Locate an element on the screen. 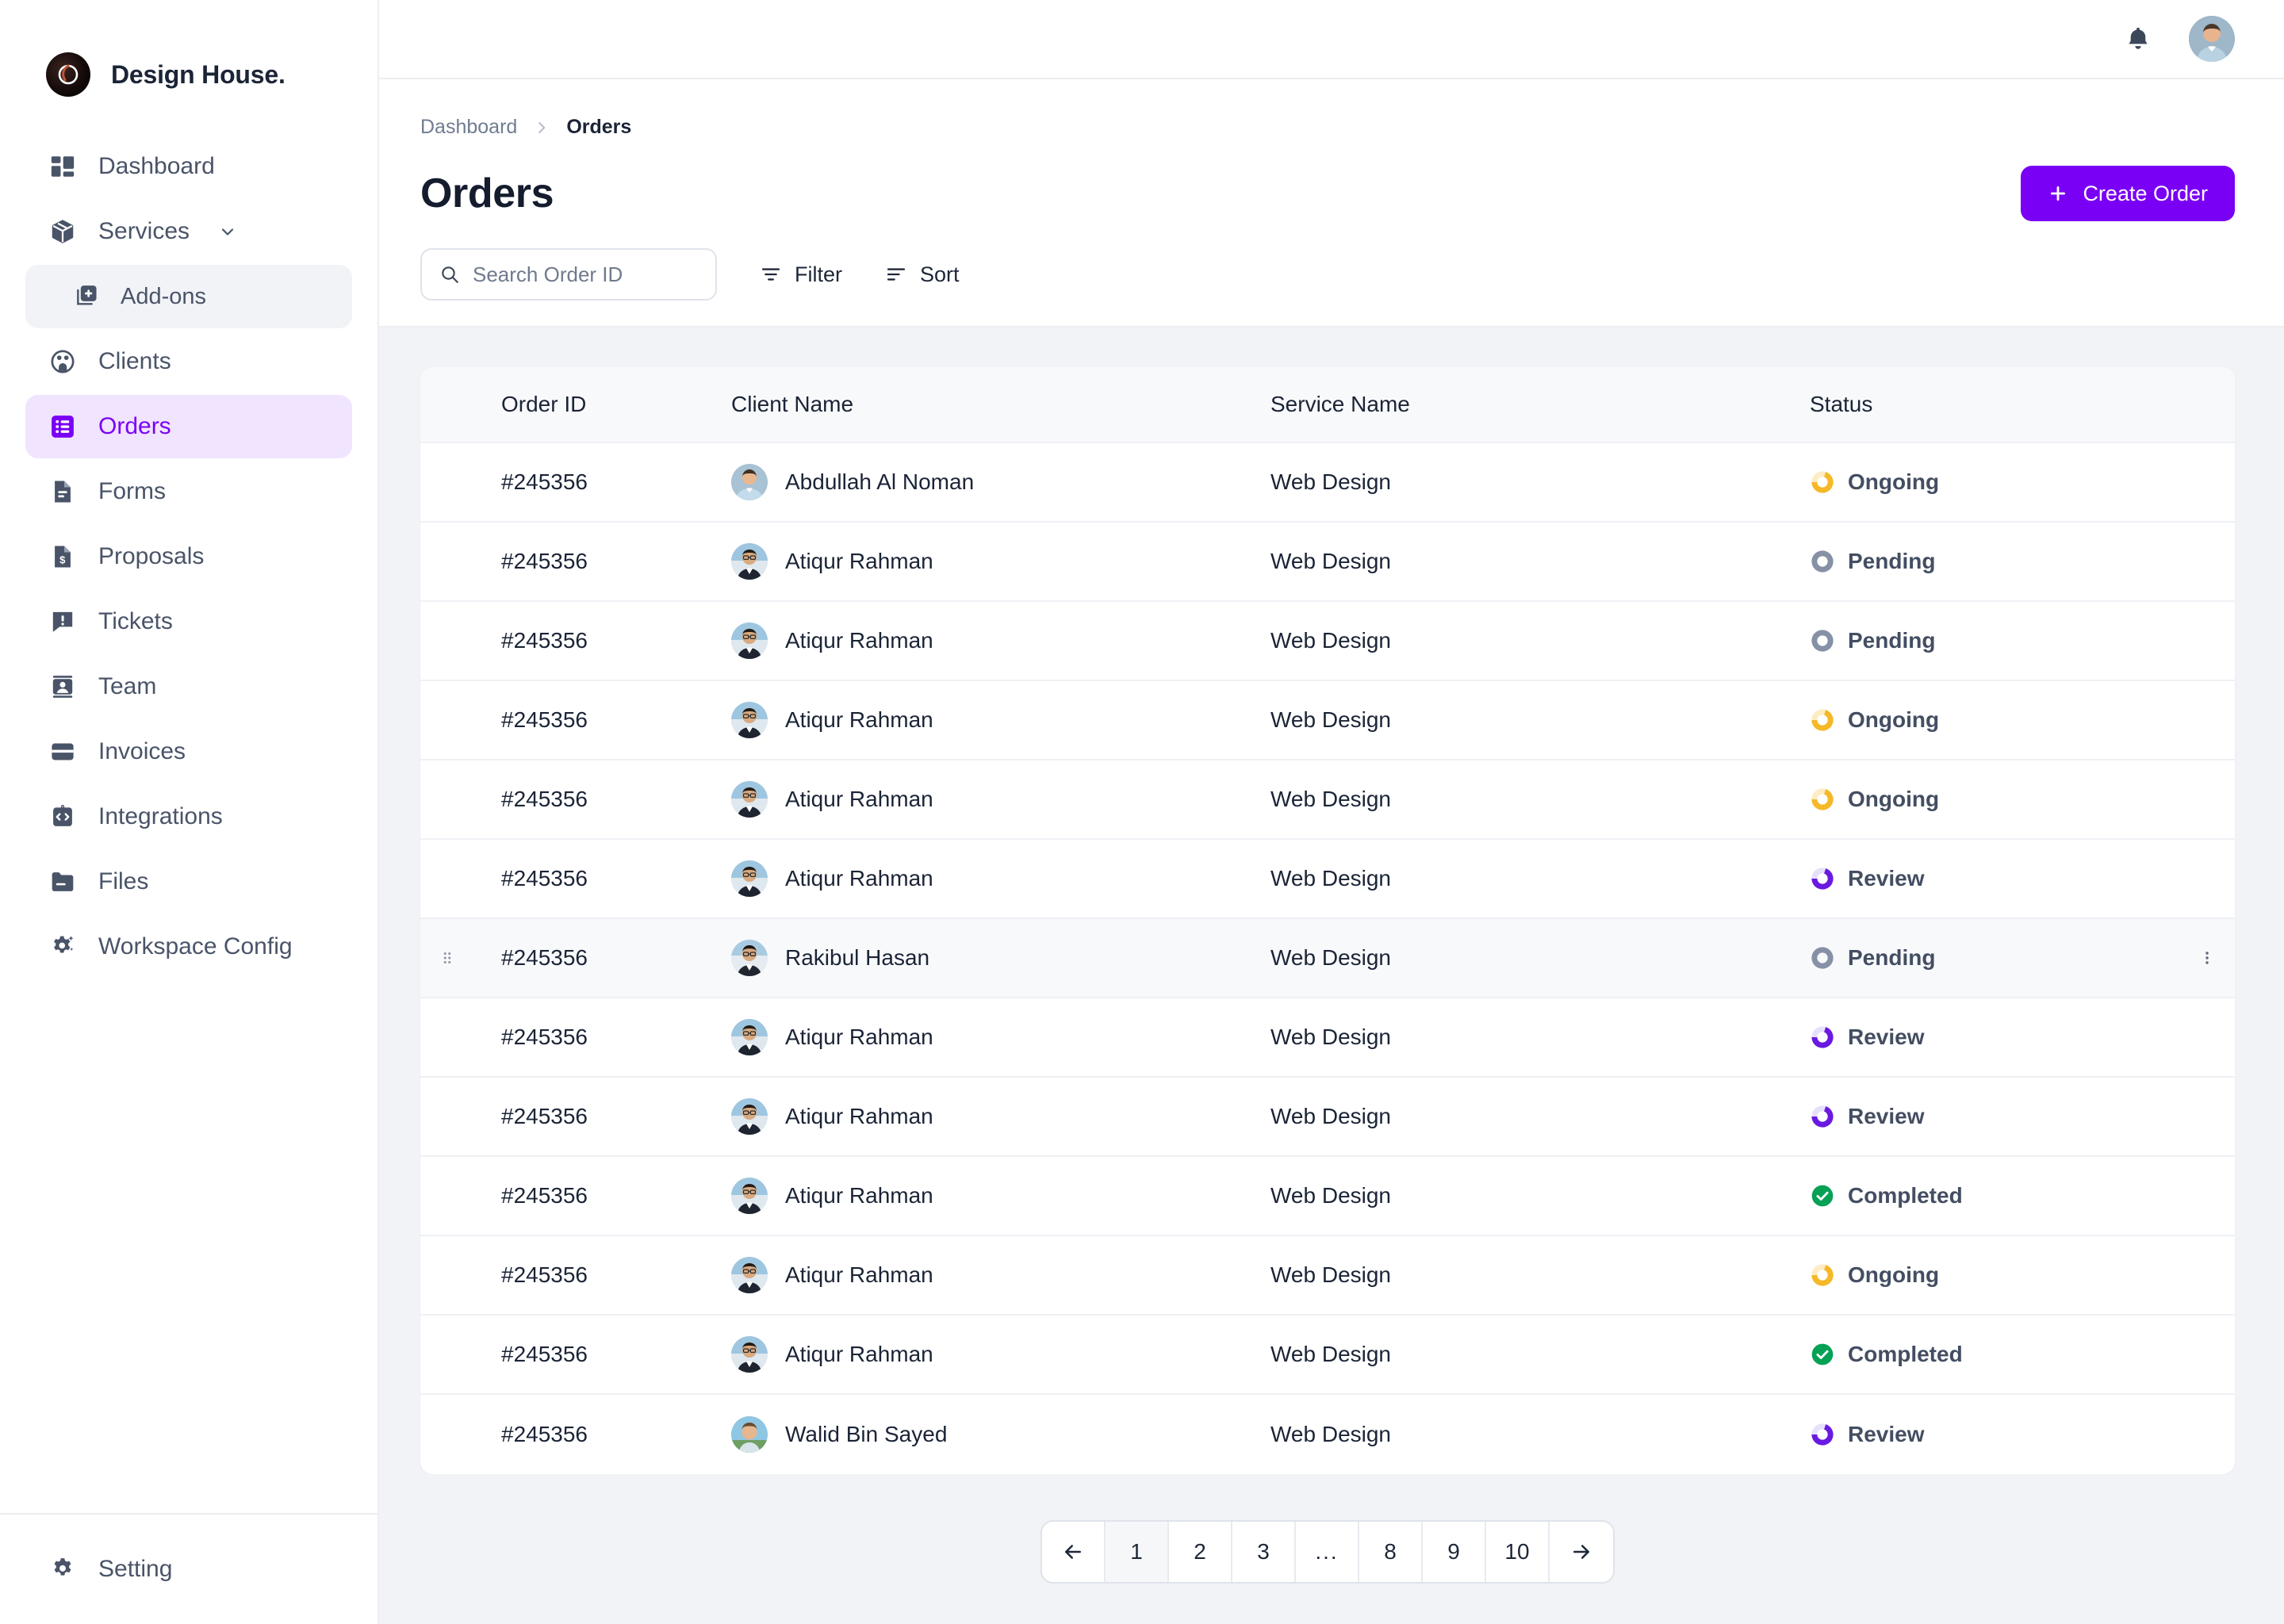 This screenshot has height=1624, width=2284. arrow-left-icon is located at coordinates (1073, 1552).